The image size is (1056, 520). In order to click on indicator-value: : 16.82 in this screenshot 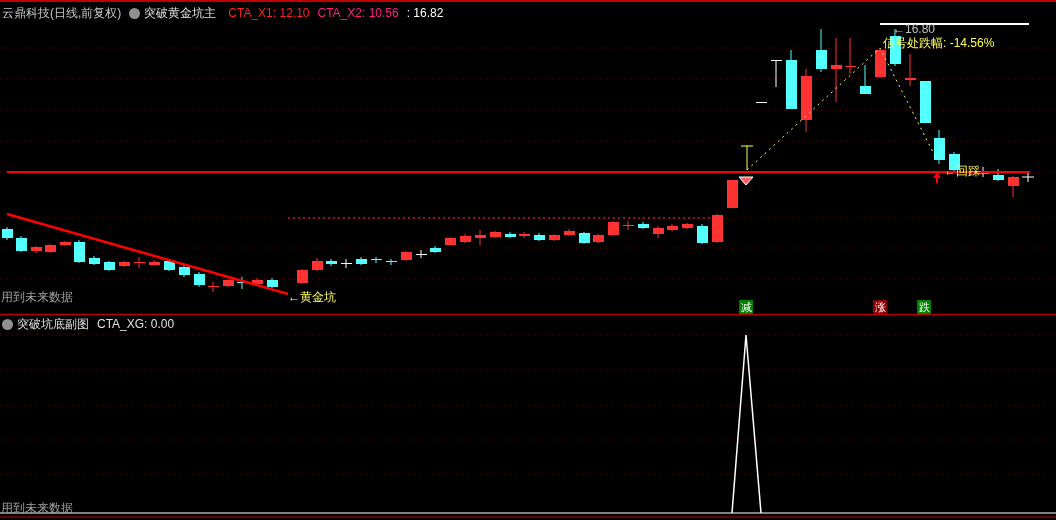, I will do `click(425, 13)`.